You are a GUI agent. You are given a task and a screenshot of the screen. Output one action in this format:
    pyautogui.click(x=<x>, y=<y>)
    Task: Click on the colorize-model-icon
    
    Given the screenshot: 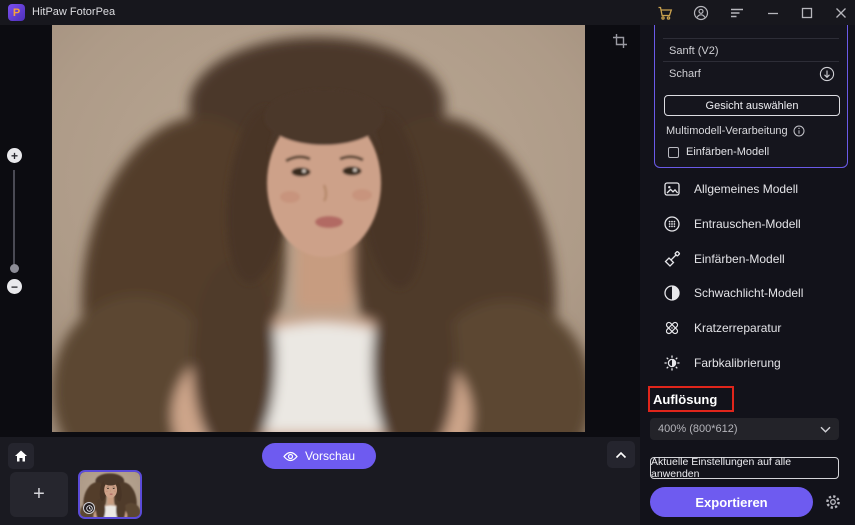 What is the action you would take?
    pyautogui.click(x=672, y=258)
    